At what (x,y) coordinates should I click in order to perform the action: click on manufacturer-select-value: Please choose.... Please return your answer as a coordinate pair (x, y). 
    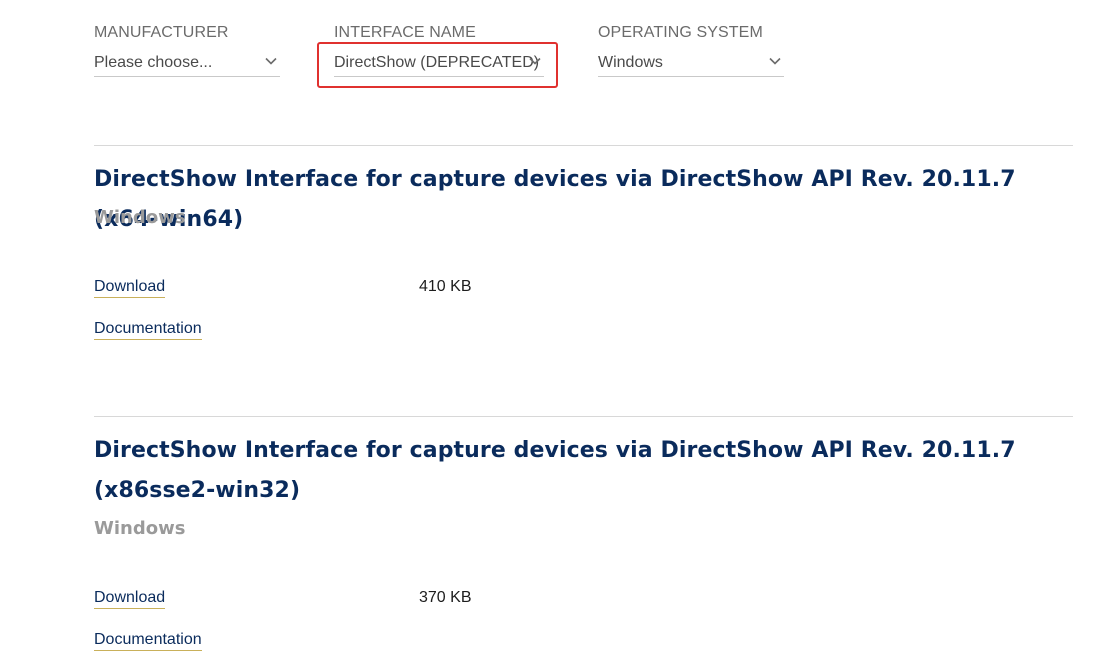
    Looking at the image, I should click on (153, 62).